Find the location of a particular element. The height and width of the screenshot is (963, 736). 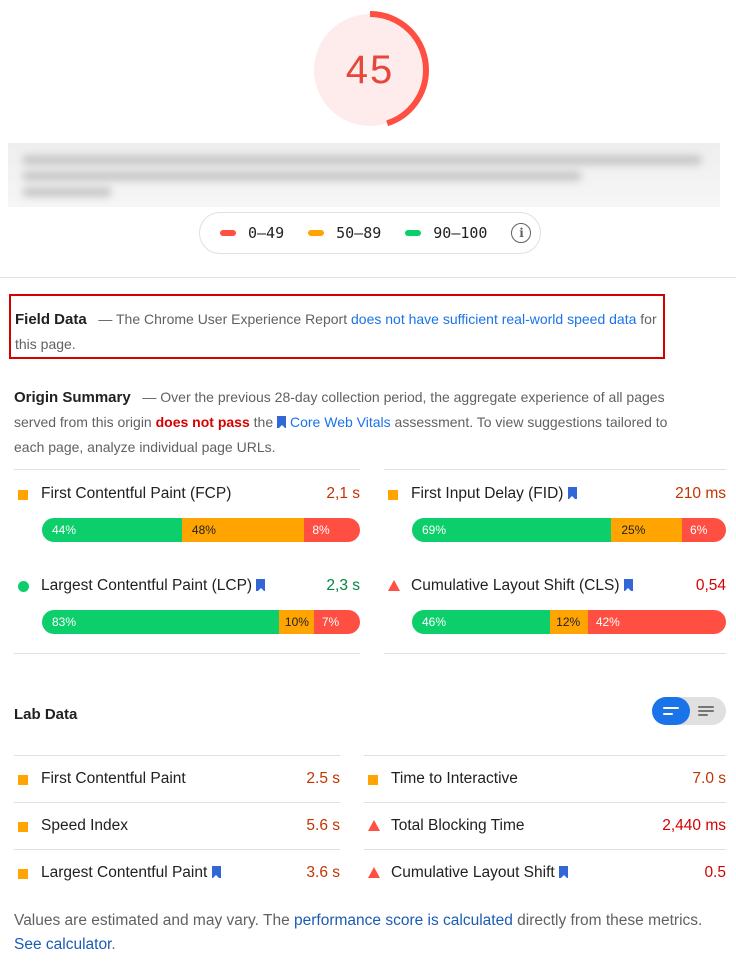

distribution-bar: 83% 10% 7% is located at coordinates (201, 622).